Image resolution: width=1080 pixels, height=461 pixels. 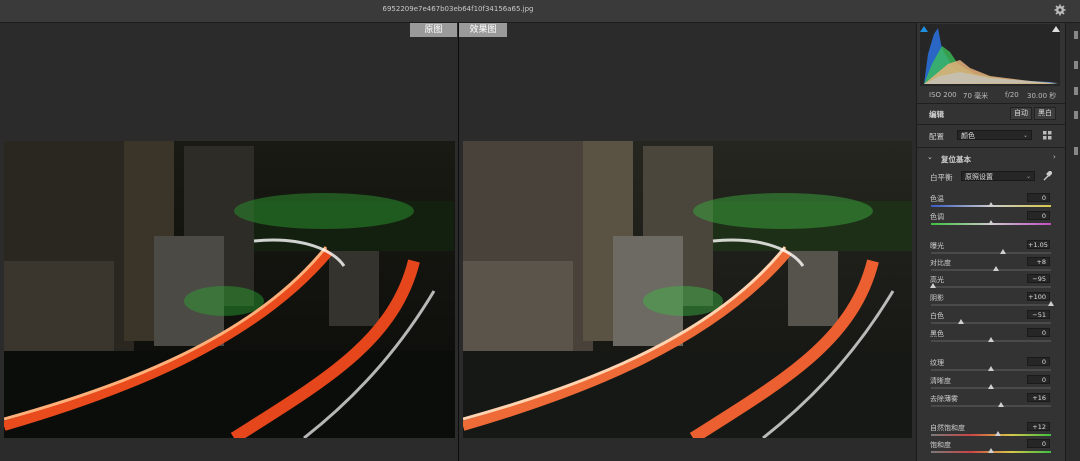 I want to click on slider-value-input: +1.05, so click(x=1038, y=244).